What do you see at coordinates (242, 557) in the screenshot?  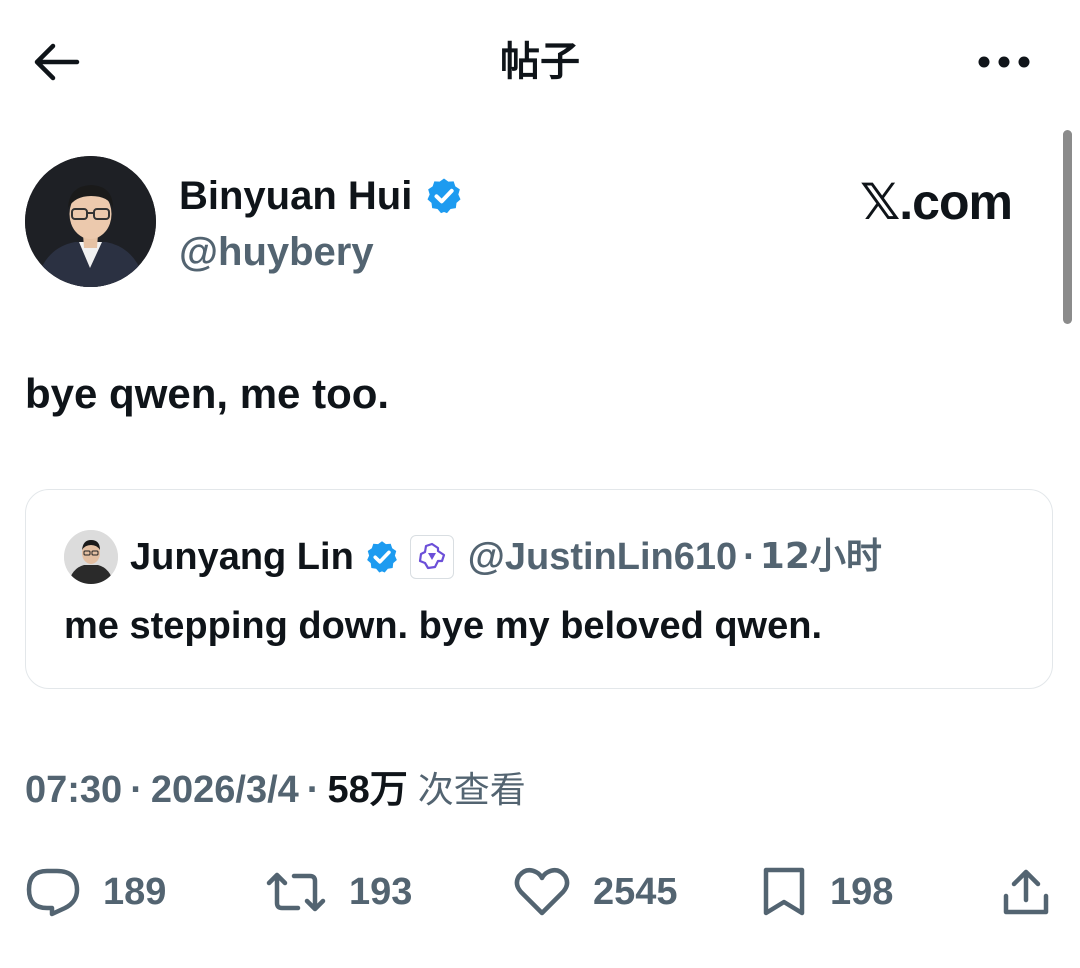 I see `quoted-author-name: Junyang Lin` at bounding box center [242, 557].